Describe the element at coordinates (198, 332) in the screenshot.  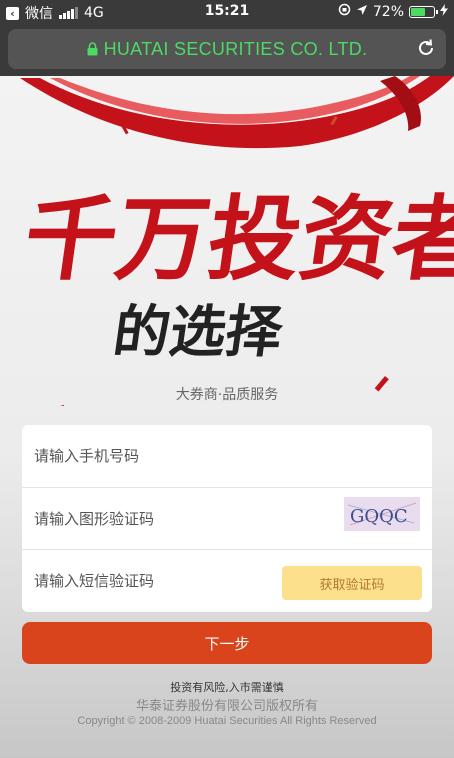
I see `slogan-line2: 的选择` at that location.